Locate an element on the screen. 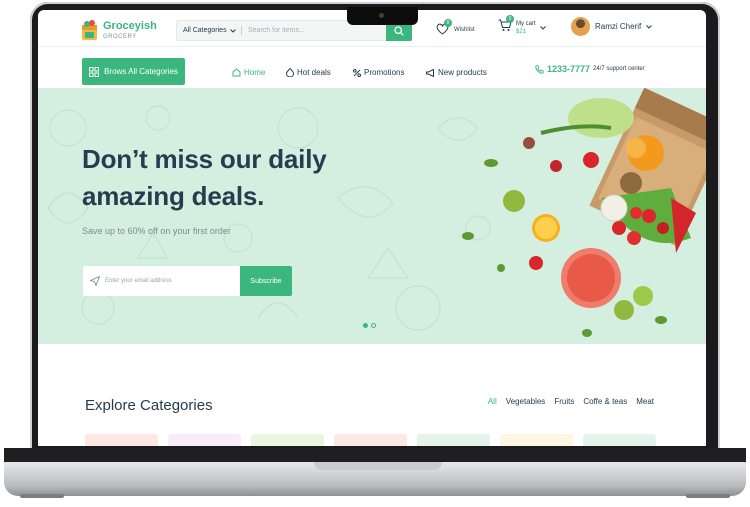 This screenshot has width=750, height=507. section-title: Explore Categories is located at coordinates (149, 405).